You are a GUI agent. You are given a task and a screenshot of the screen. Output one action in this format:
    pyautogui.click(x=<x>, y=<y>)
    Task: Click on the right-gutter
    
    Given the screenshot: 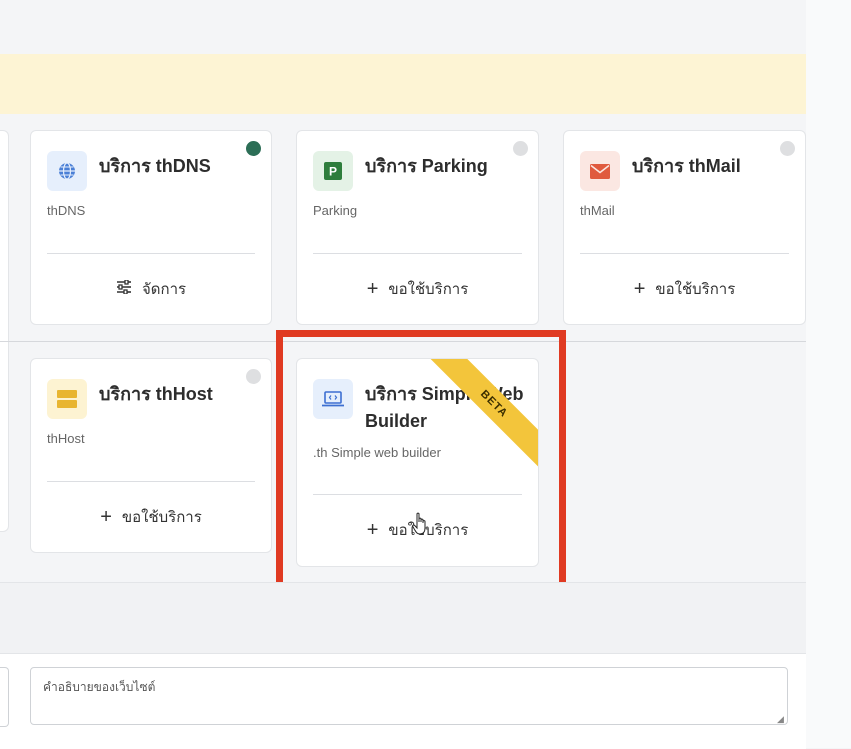 What is the action you would take?
    pyautogui.click(x=828, y=374)
    